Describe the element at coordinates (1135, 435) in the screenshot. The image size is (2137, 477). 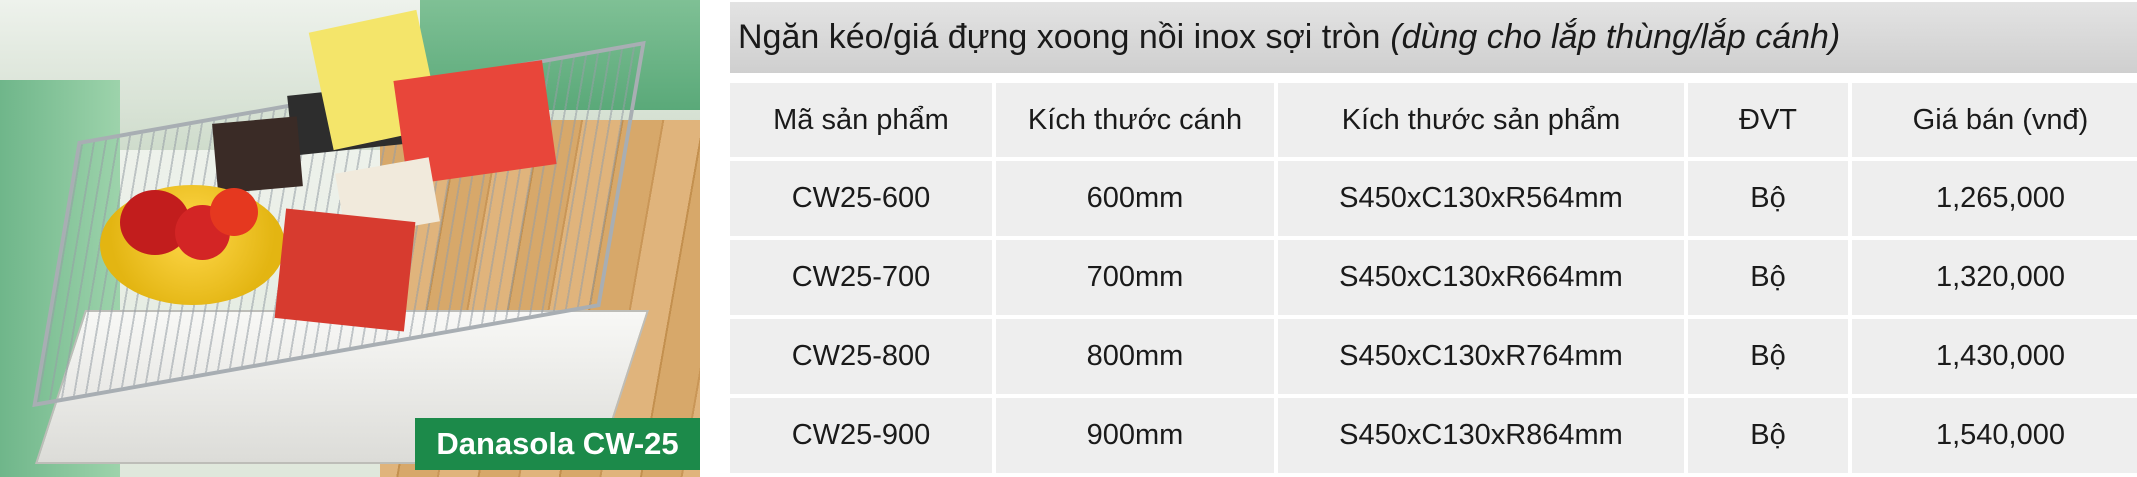
I see `cell-door-size: 900mm` at that location.